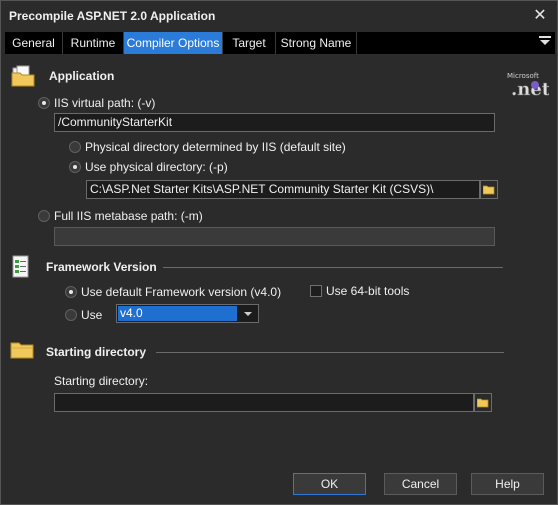 The height and width of the screenshot is (505, 558). I want to click on folder-icon, so click(23, 351).